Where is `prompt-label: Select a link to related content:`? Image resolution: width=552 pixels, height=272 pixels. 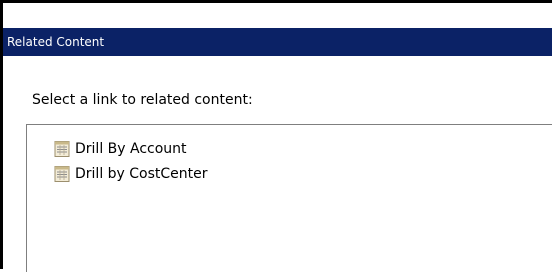
prompt-label: Select a link to related content: is located at coordinates (142, 100).